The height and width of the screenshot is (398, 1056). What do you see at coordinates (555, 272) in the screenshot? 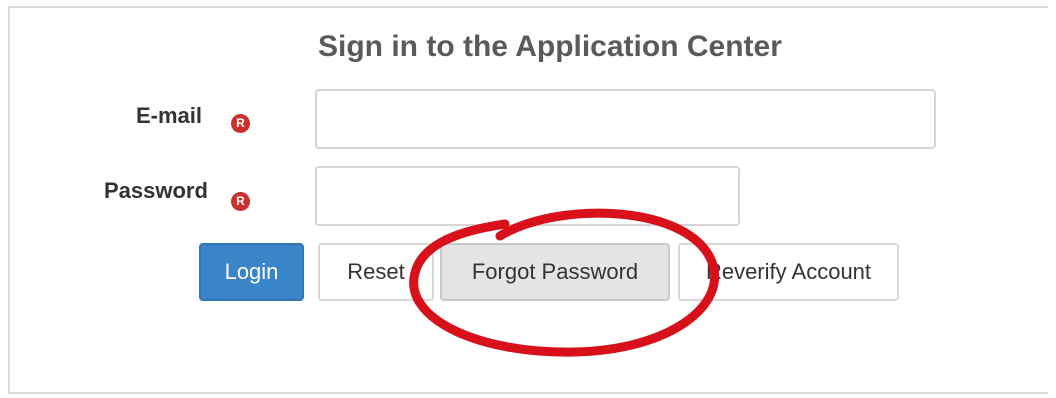
I see `forgot-password-button: Forgot Password` at bounding box center [555, 272].